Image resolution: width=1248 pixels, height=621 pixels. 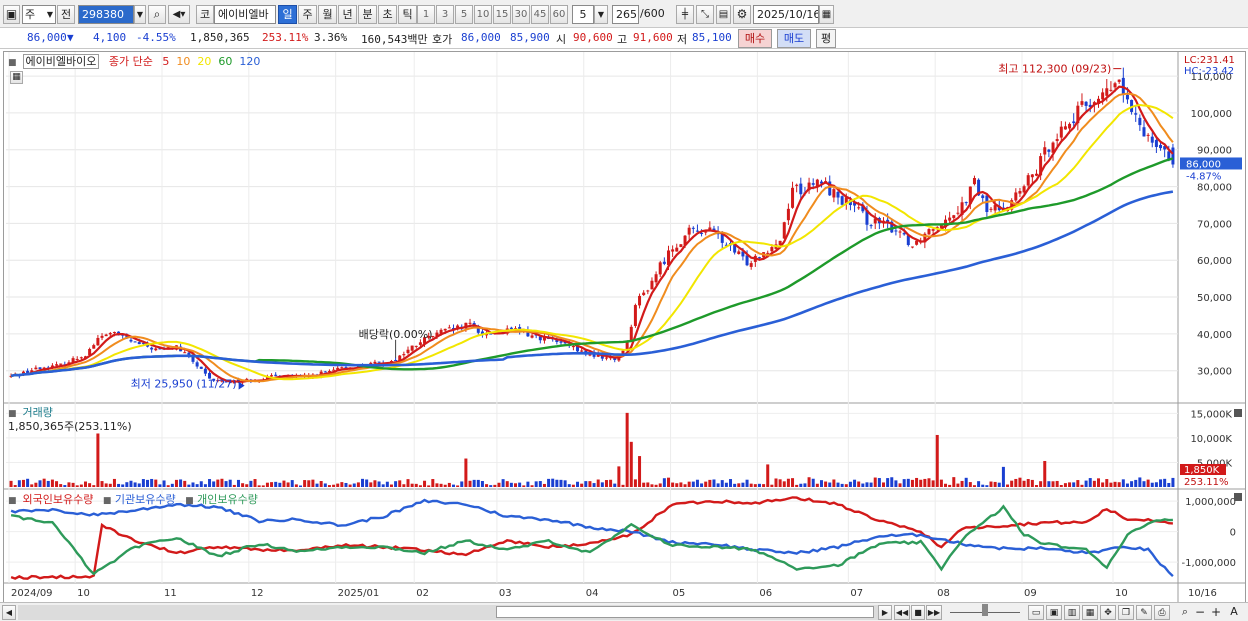 I want to click on price-tick-label: 80,000, so click(x=1214, y=188).